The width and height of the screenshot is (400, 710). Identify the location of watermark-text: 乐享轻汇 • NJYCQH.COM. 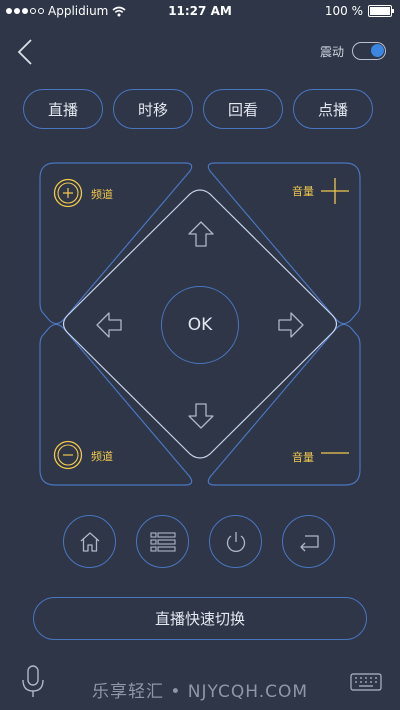
(200, 692).